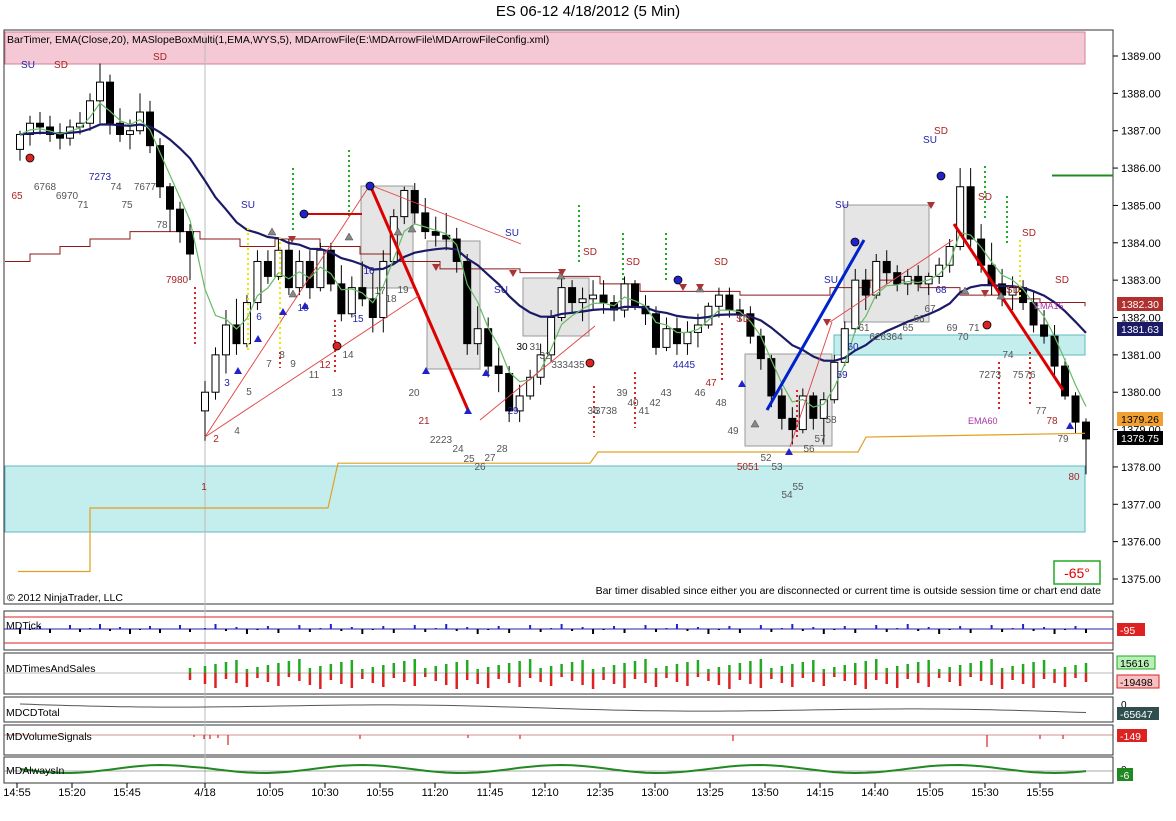  What do you see at coordinates (17, 793) in the screenshot?
I see `x-tick-label: 14:55` at bounding box center [17, 793].